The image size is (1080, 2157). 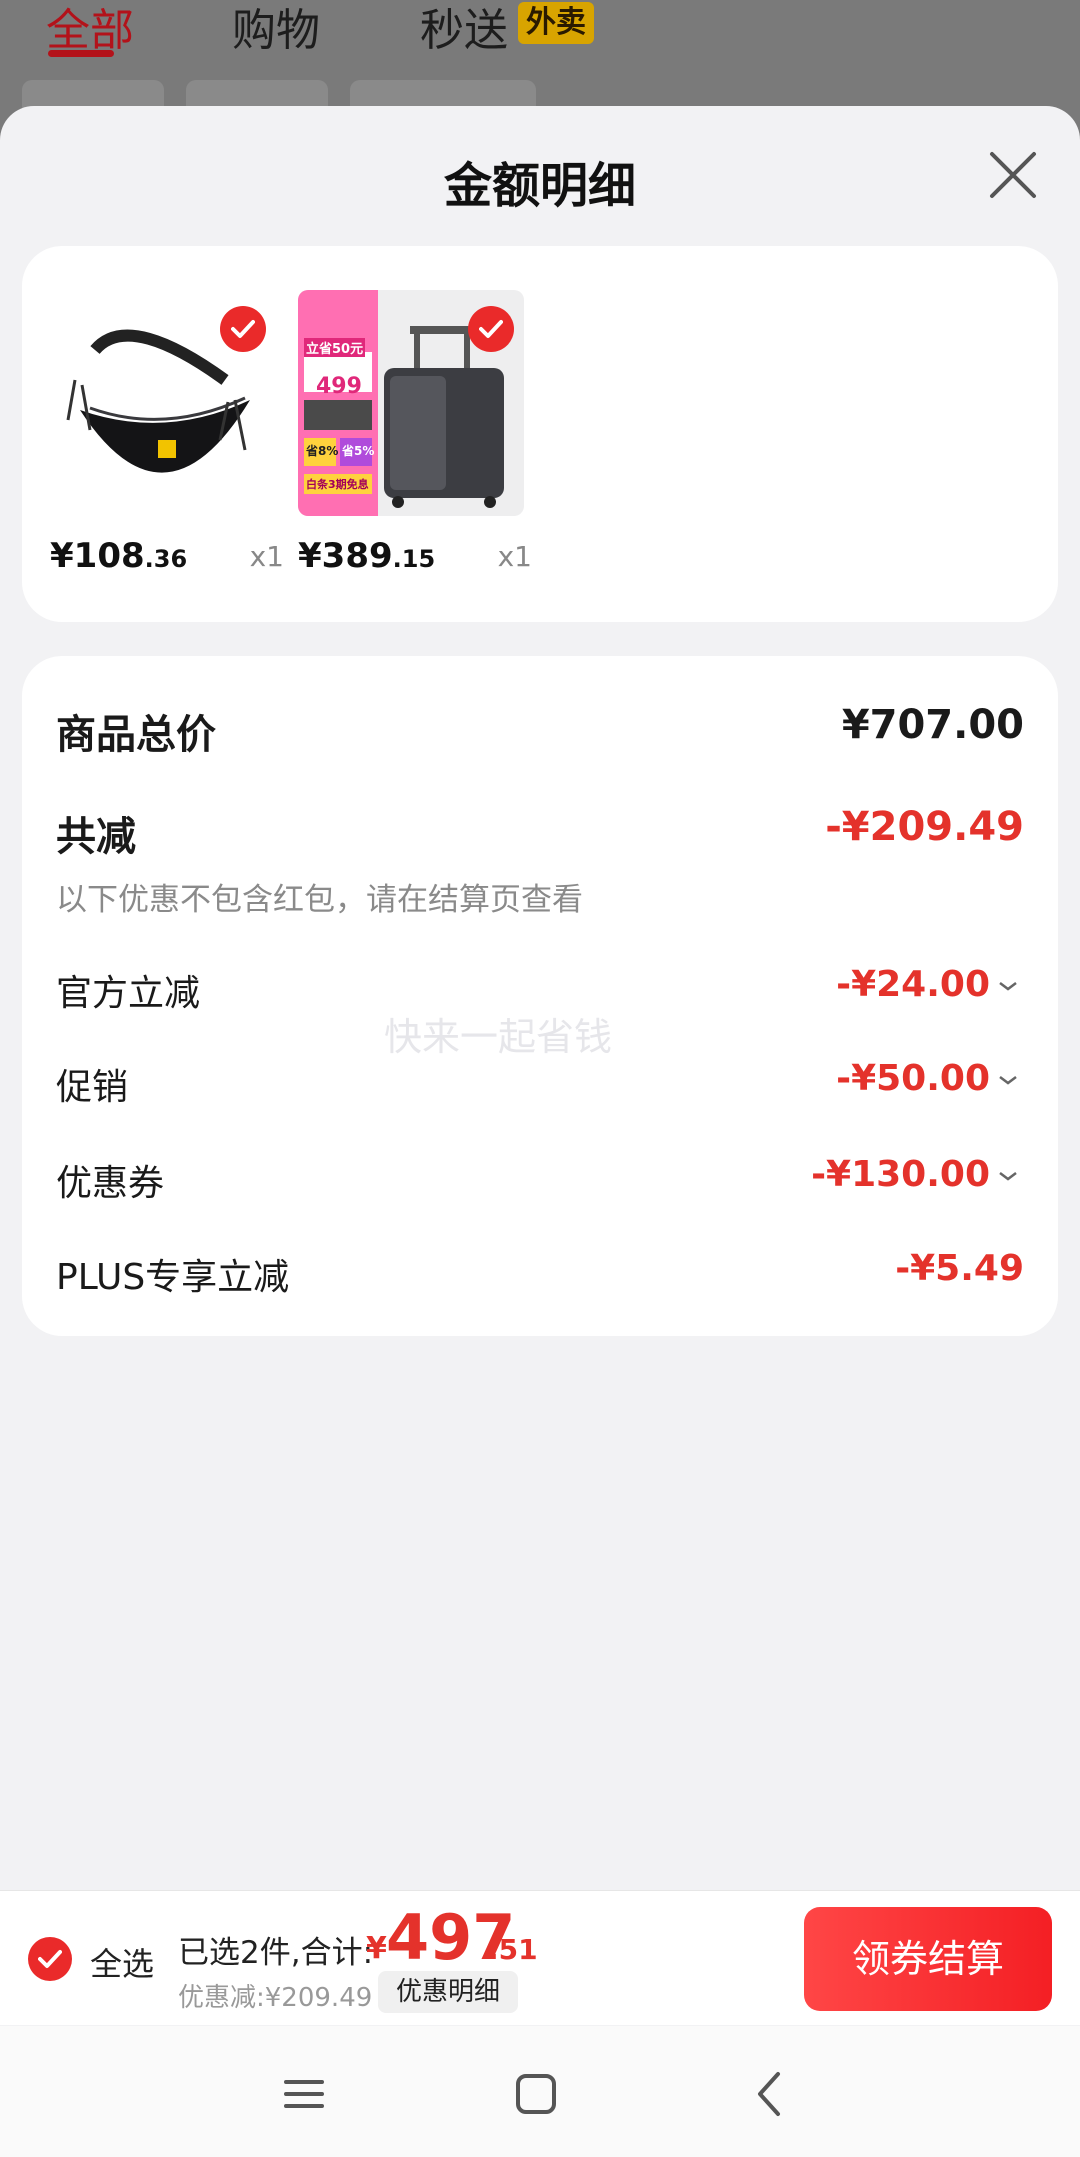 What do you see at coordinates (915, 1174) in the screenshot?
I see `discount-value: -¥130.00` at bounding box center [915, 1174].